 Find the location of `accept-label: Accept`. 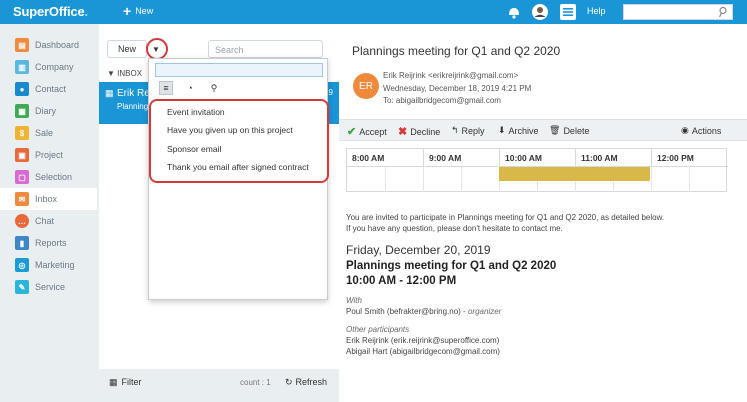

accept-label: Accept is located at coordinates (373, 131).